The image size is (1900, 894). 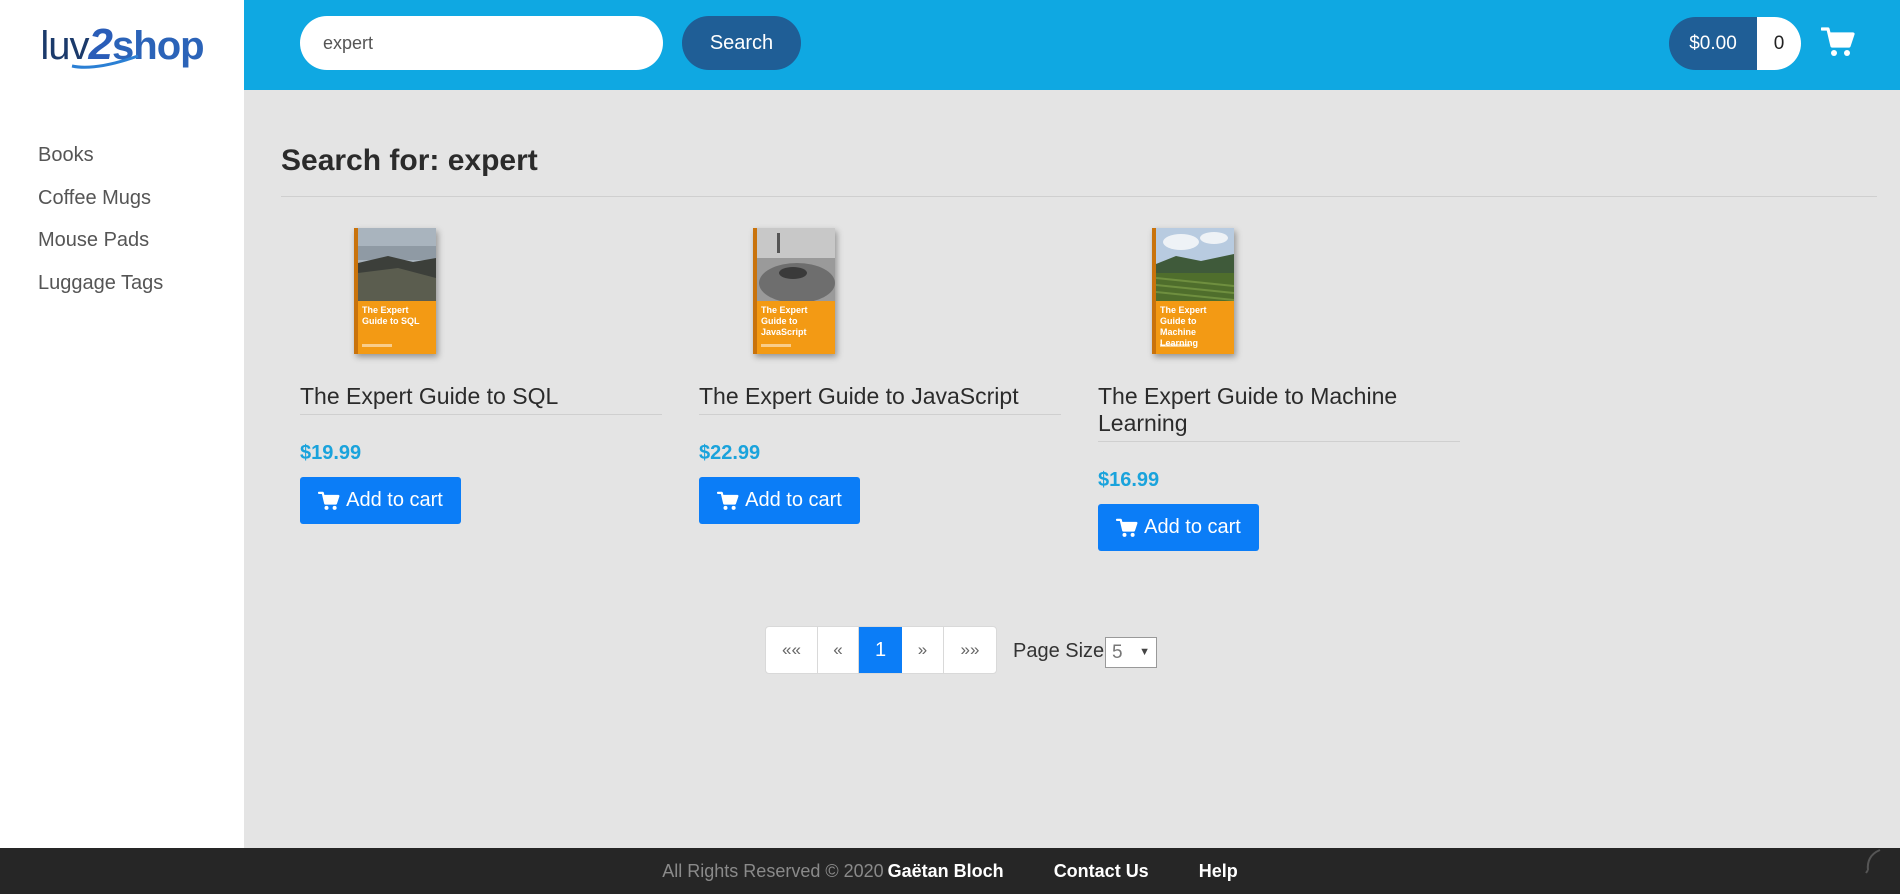 I want to click on search-button: Search, so click(x=741, y=43).